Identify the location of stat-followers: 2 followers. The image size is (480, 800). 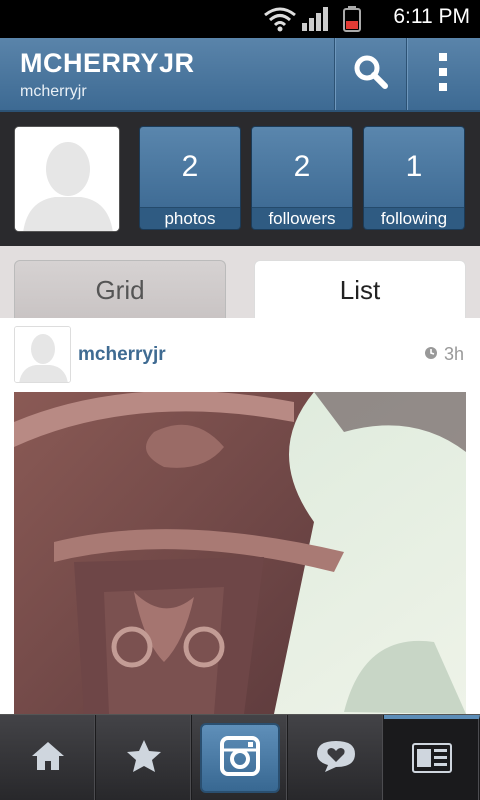
(302, 178).